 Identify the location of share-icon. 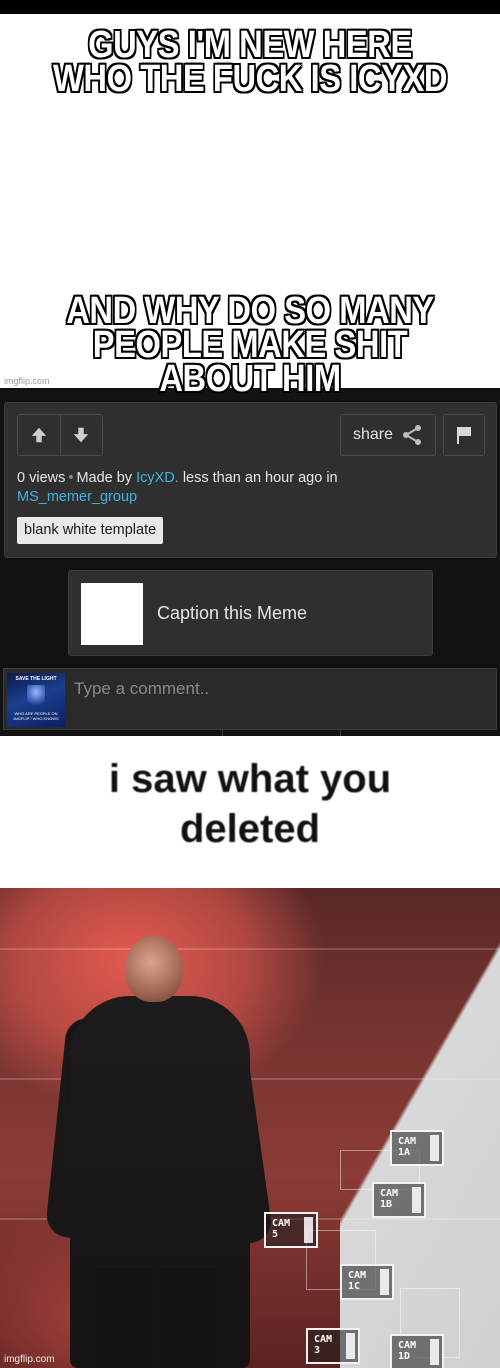
(412, 435).